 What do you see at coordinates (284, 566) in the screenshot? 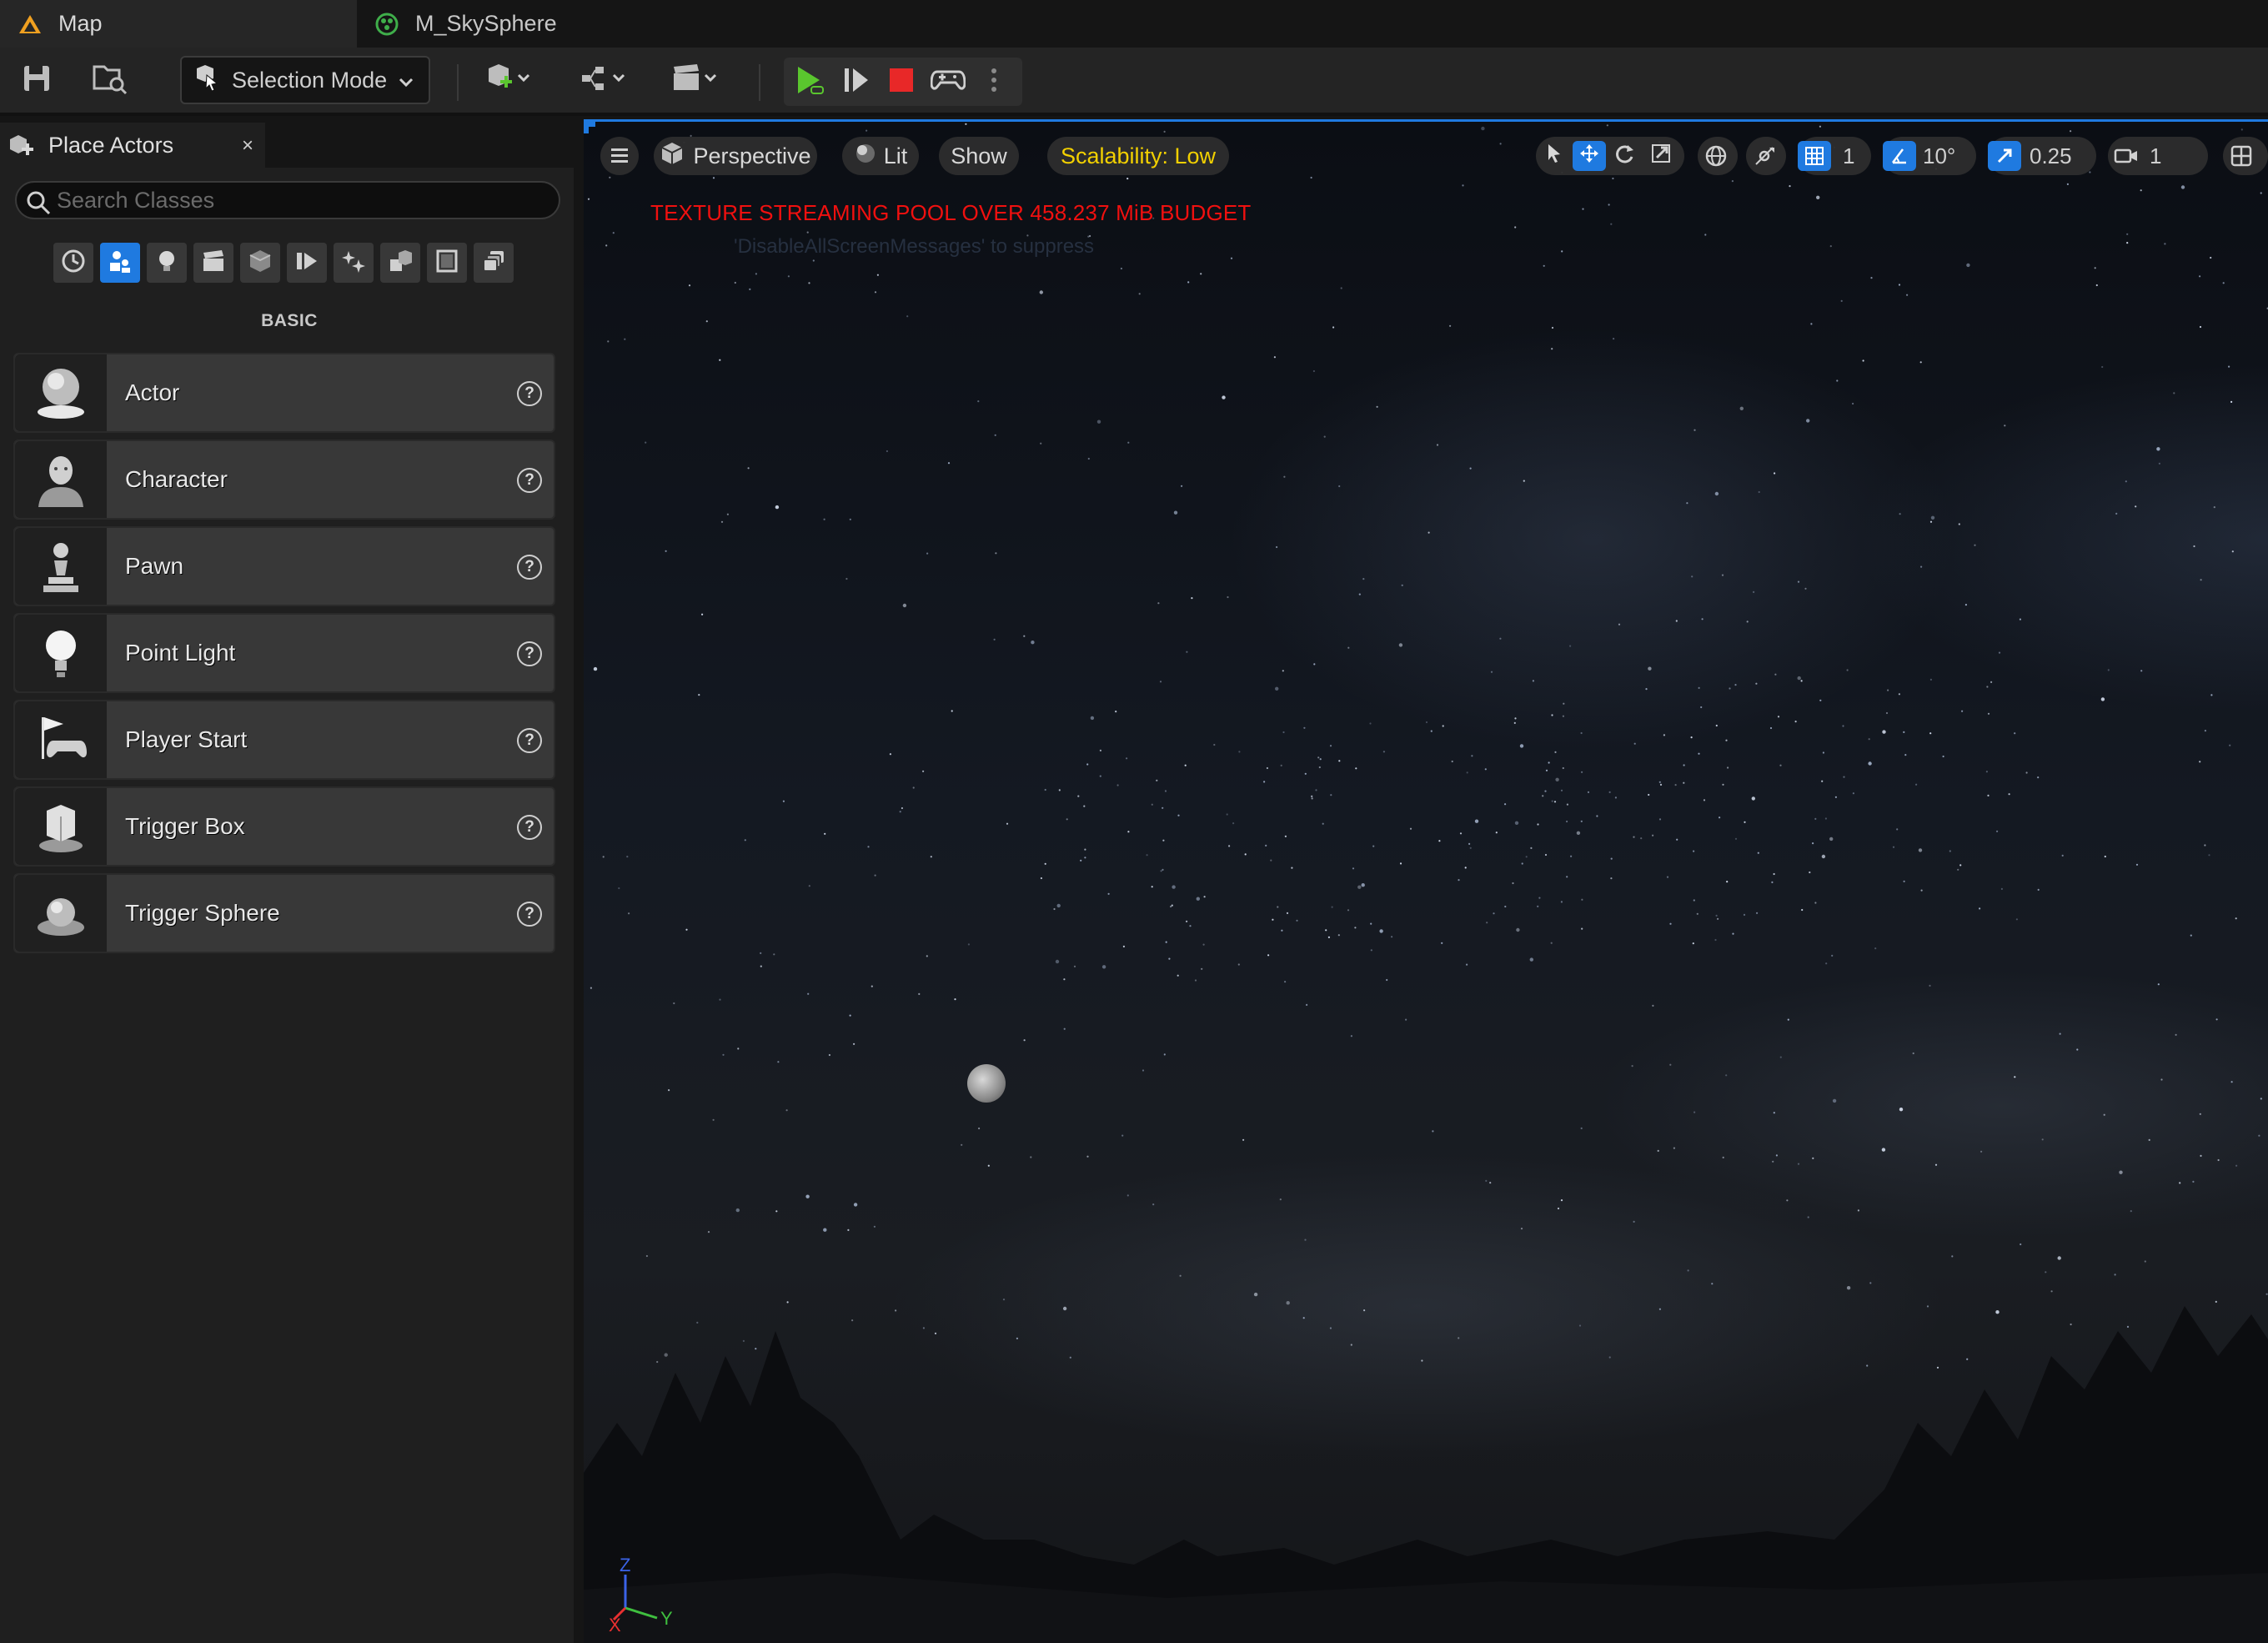
I see `actor-item-pawn: Pawn ?` at bounding box center [284, 566].